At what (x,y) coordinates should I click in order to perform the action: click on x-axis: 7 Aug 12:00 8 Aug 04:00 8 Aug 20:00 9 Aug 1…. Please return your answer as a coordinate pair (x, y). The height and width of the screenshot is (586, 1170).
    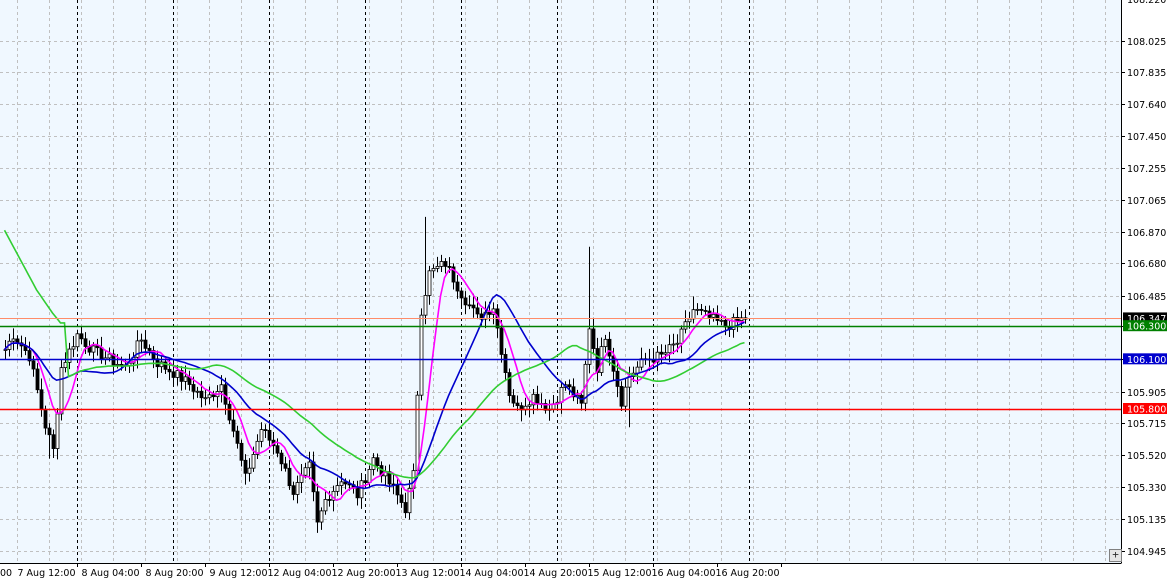
    Looking at the image, I should click on (391, 571).